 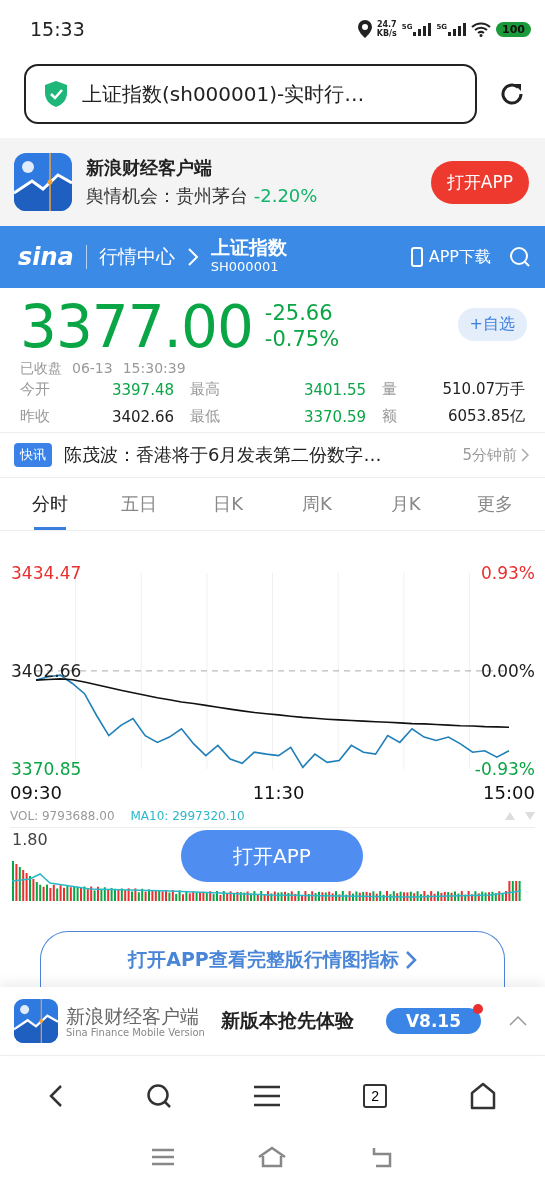 I want to click on full-chart-button: 打开APP查看完整版行情图指标, so click(x=272, y=959).